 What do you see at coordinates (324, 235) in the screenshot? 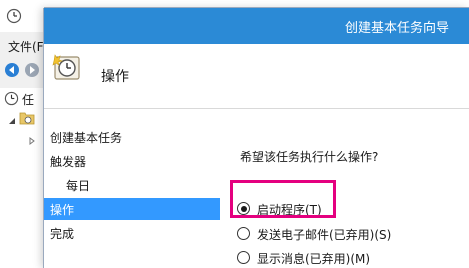
I see `option-label: 发送电子邮件(已弃用)(S)` at bounding box center [324, 235].